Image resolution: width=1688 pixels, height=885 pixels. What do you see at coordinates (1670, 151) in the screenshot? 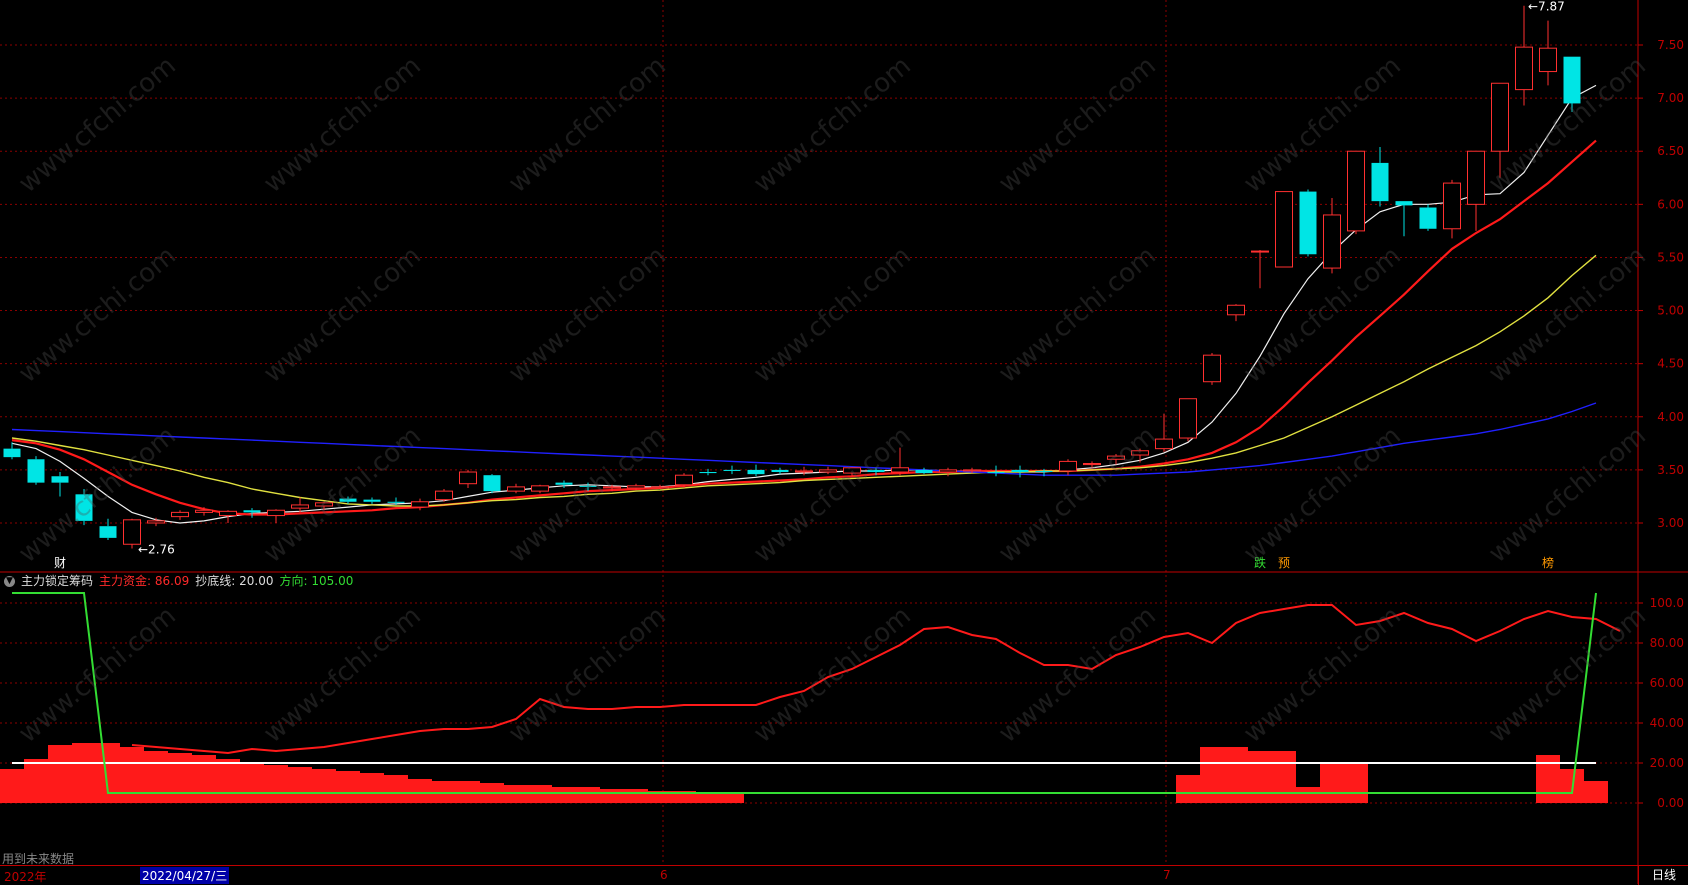
I see `price-tick-label: 6.50` at bounding box center [1670, 151].